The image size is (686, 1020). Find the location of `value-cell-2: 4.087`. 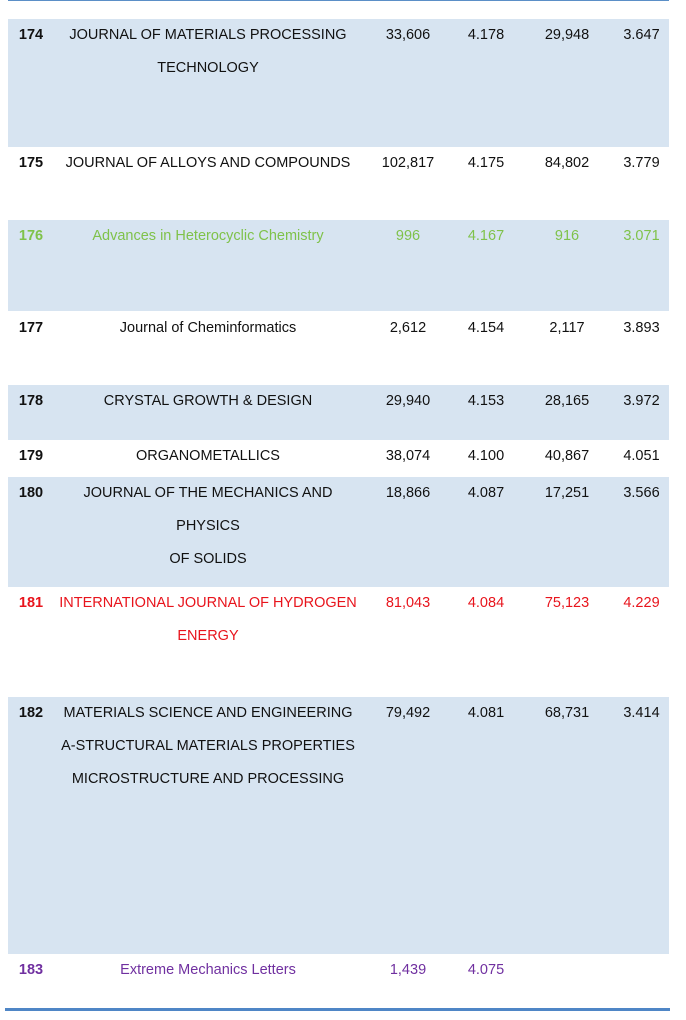

value-cell-2: 4.087 is located at coordinates (486, 493).